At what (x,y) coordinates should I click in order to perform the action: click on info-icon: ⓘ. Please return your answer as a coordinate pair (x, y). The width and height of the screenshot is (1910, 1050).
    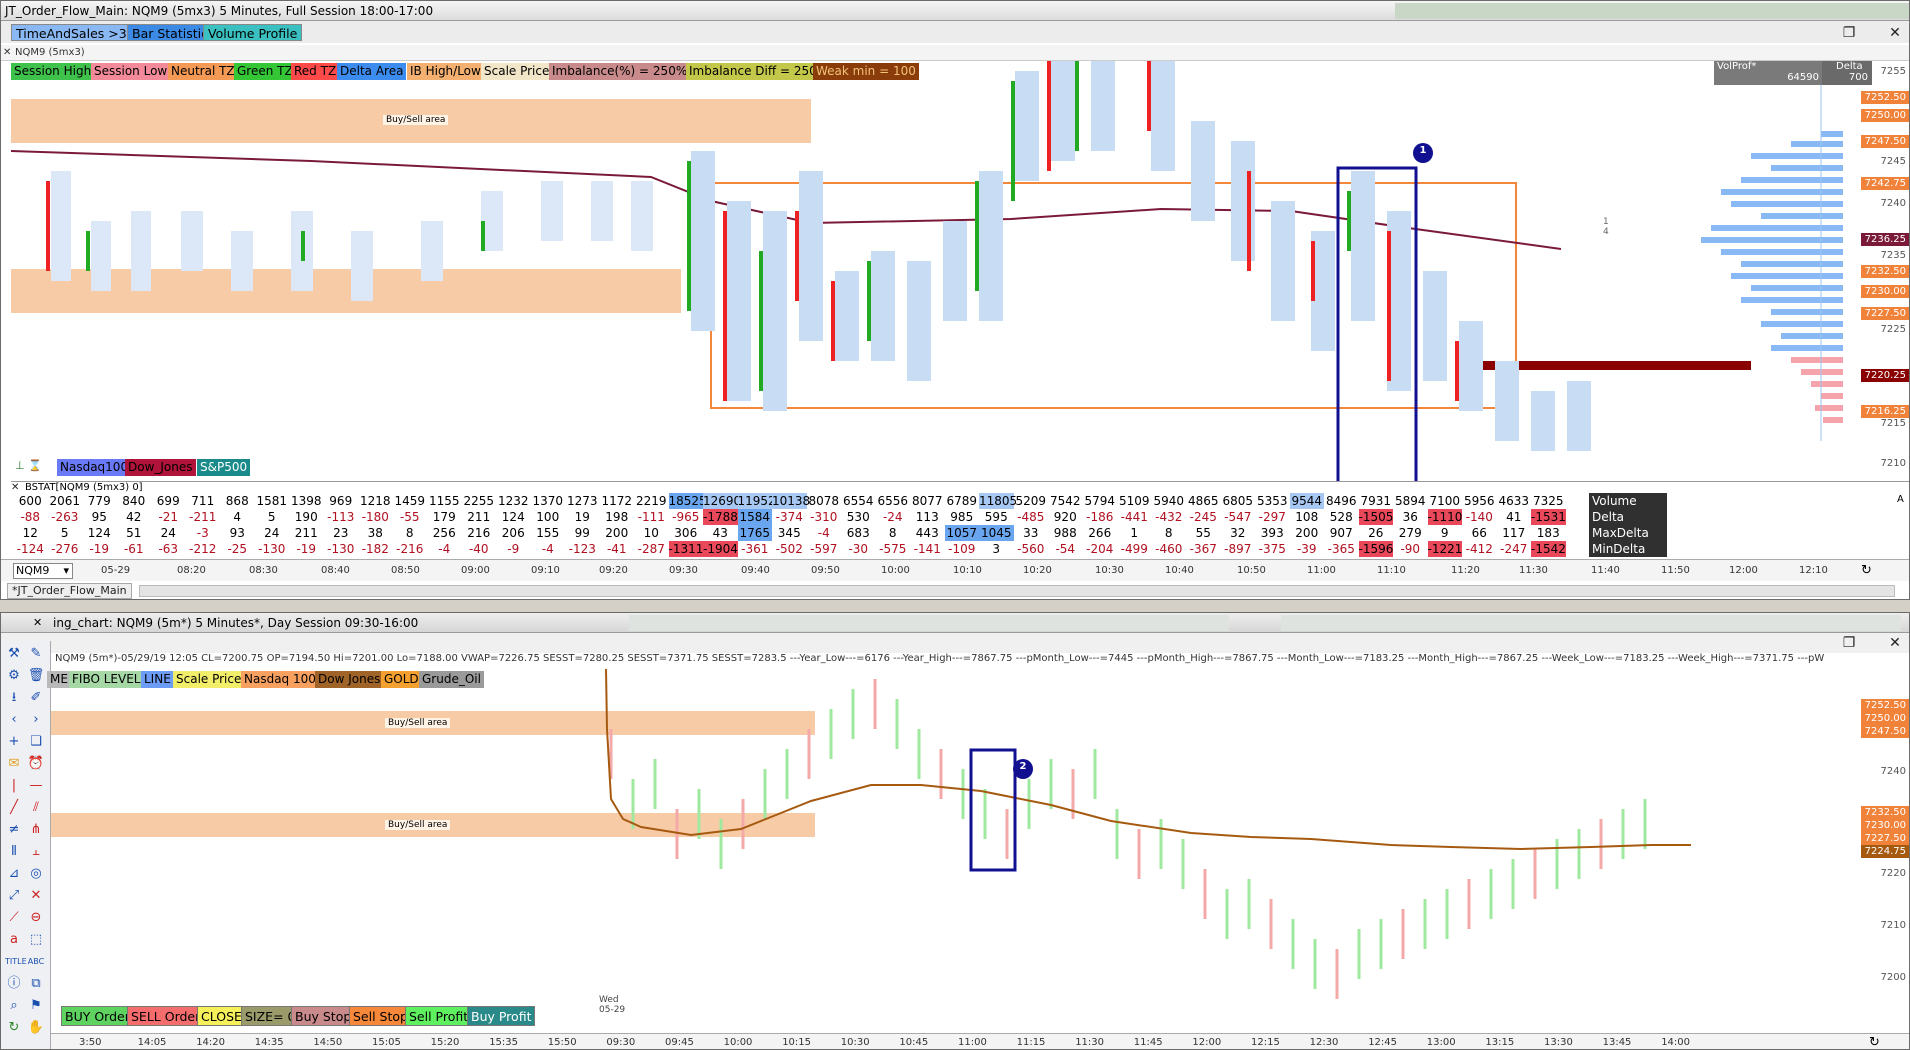
    Looking at the image, I should click on (14, 984).